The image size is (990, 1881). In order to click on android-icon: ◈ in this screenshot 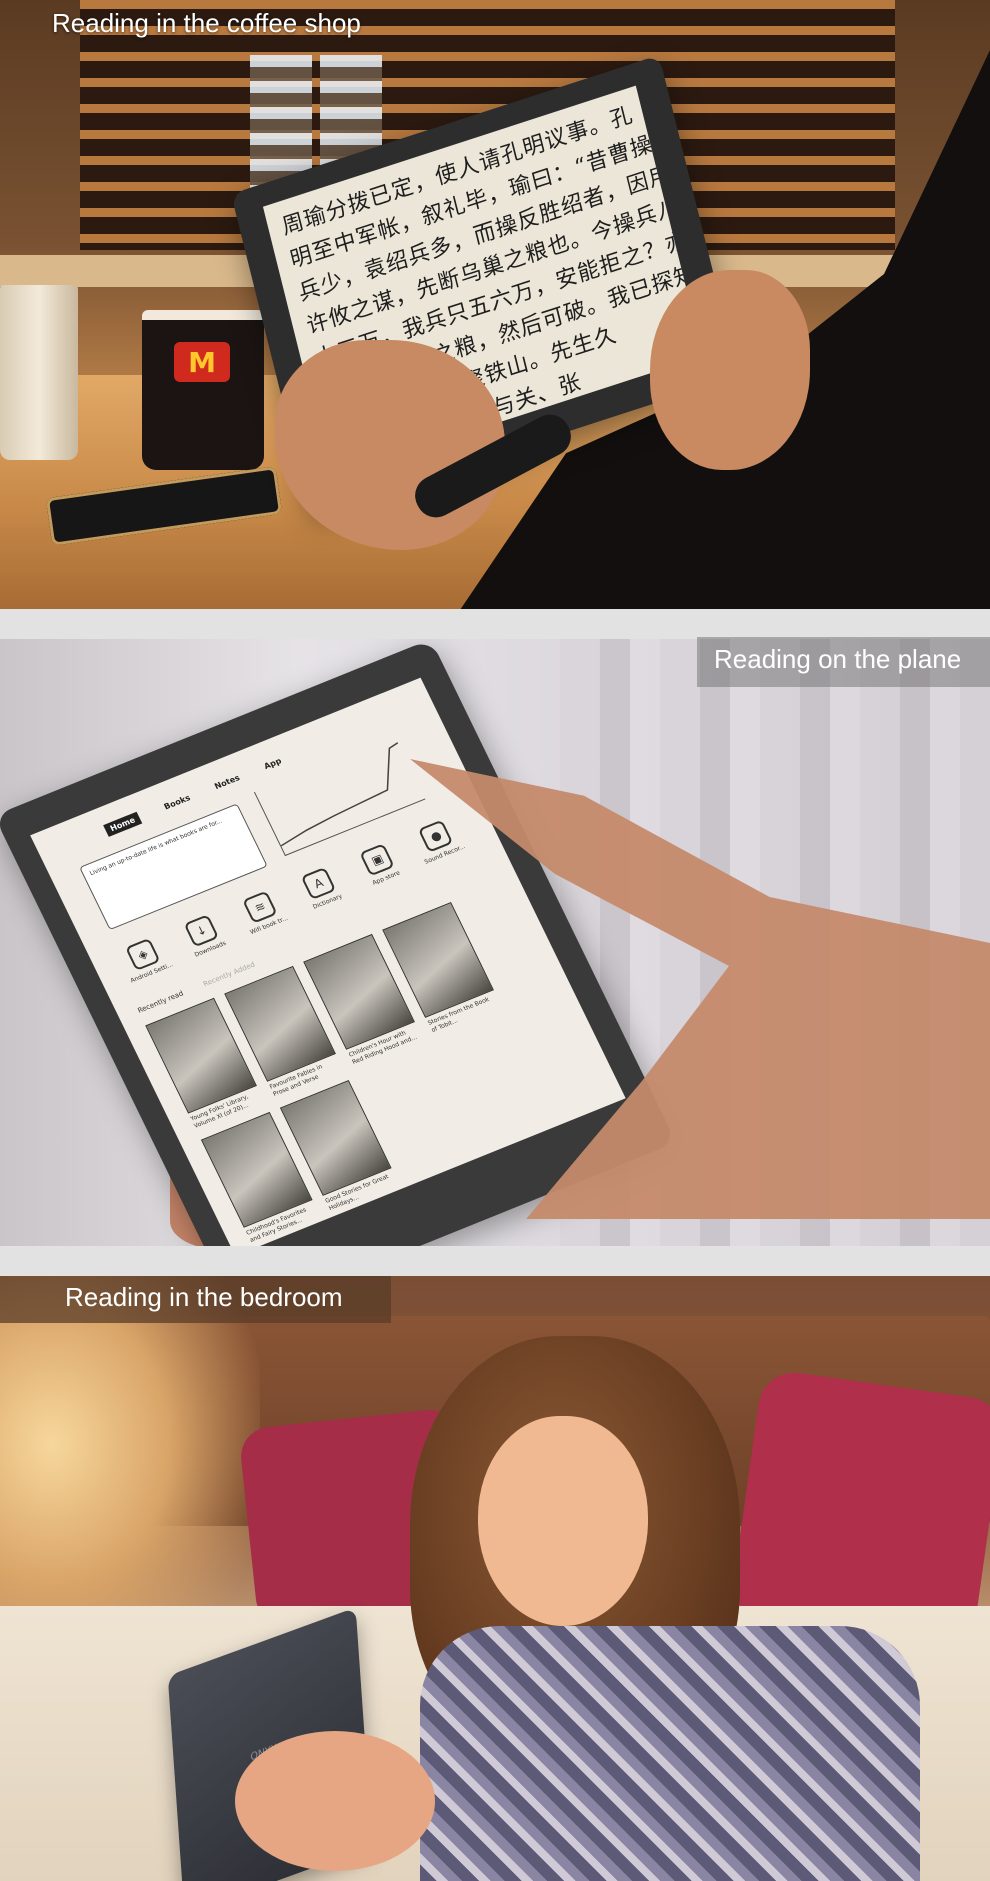, I will do `click(143, 954)`.